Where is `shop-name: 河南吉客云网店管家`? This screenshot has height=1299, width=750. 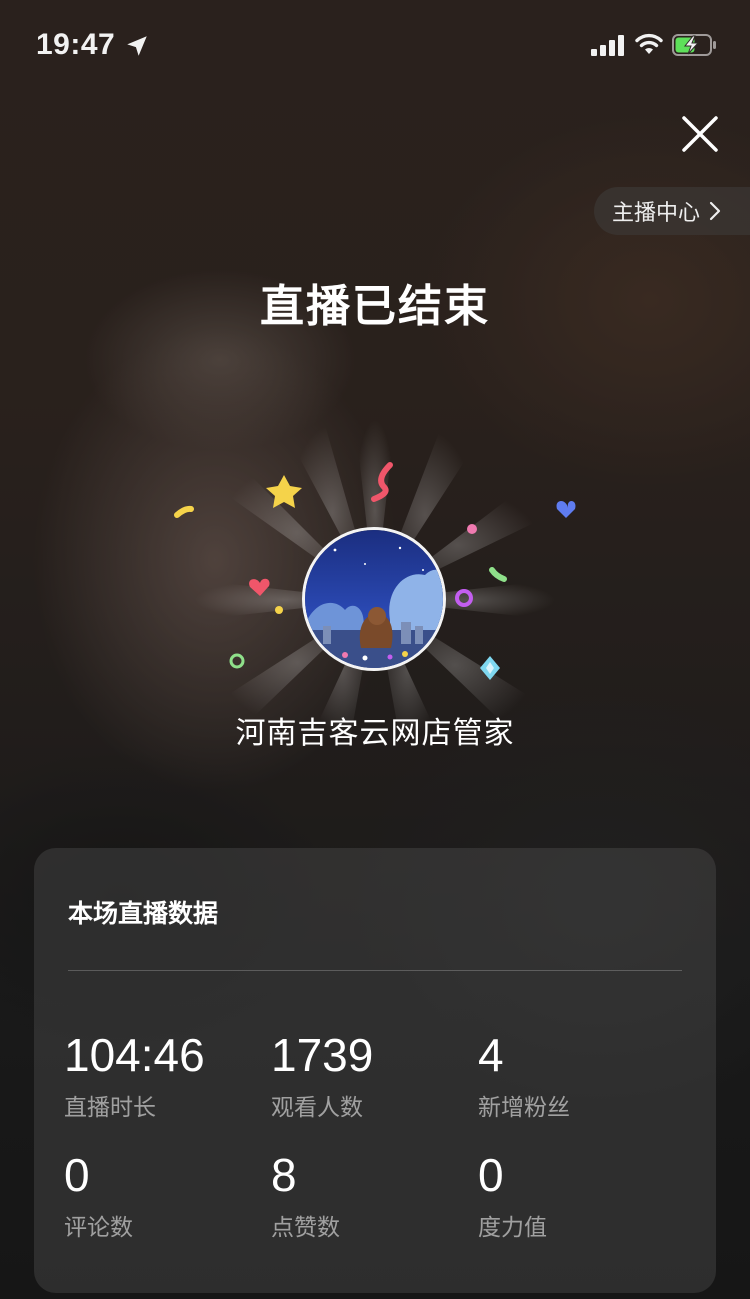
shop-name: 河南吉客云网店管家 is located at coordinates (375, 733).